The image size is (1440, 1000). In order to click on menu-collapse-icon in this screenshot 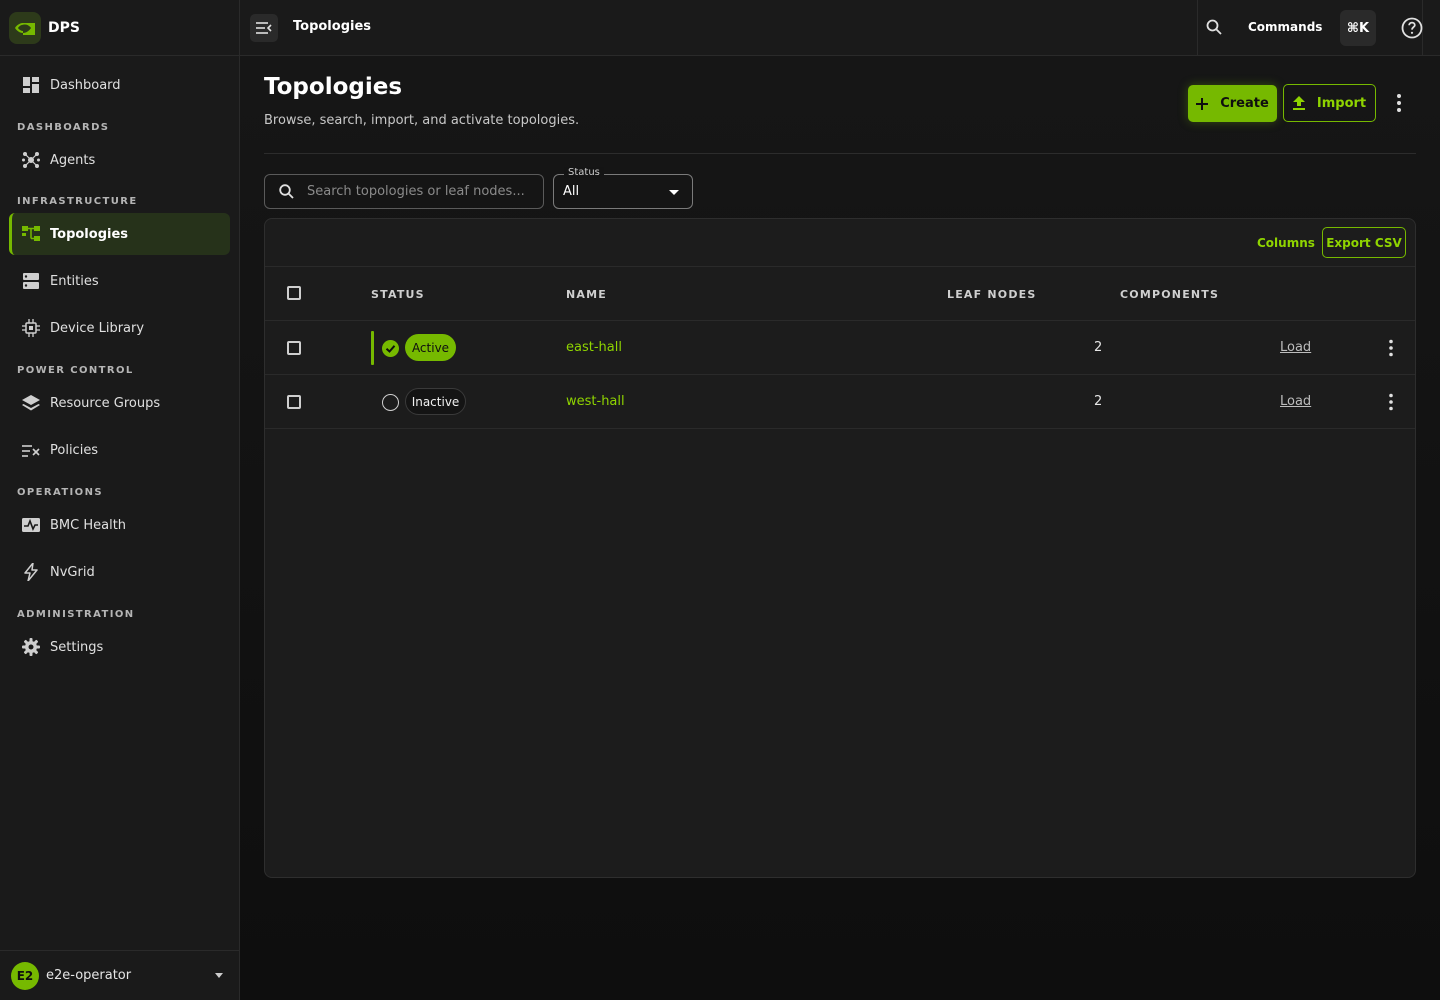, I will do `click(264, 28)`.